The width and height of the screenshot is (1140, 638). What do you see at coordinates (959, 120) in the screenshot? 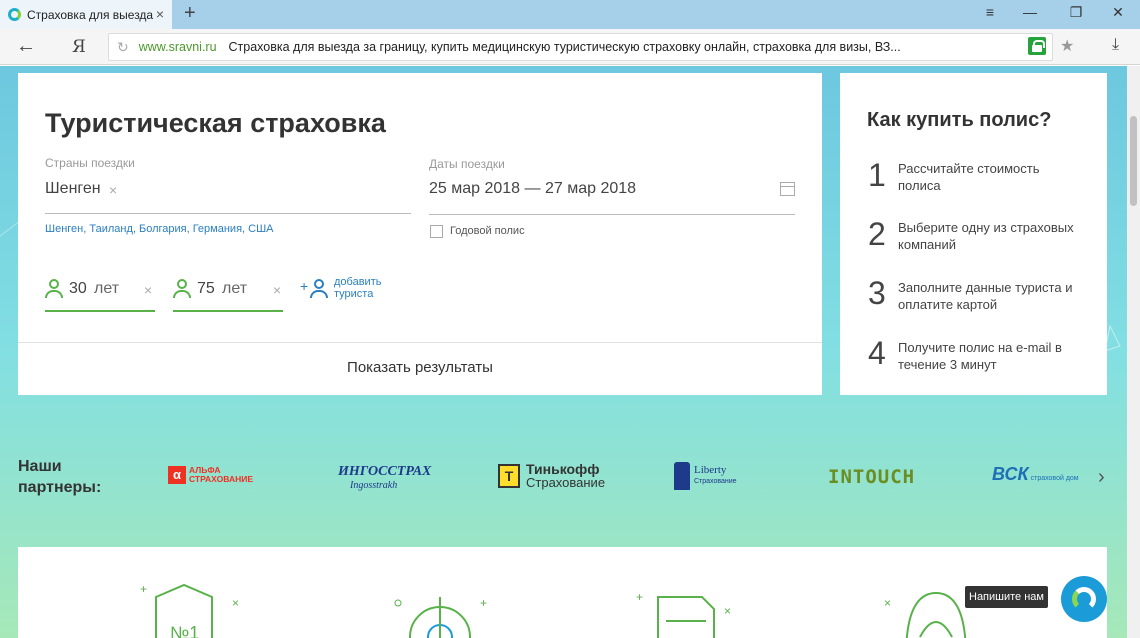
I see `how-to-title: Как купить полис?` at bounding box center [959, 120].